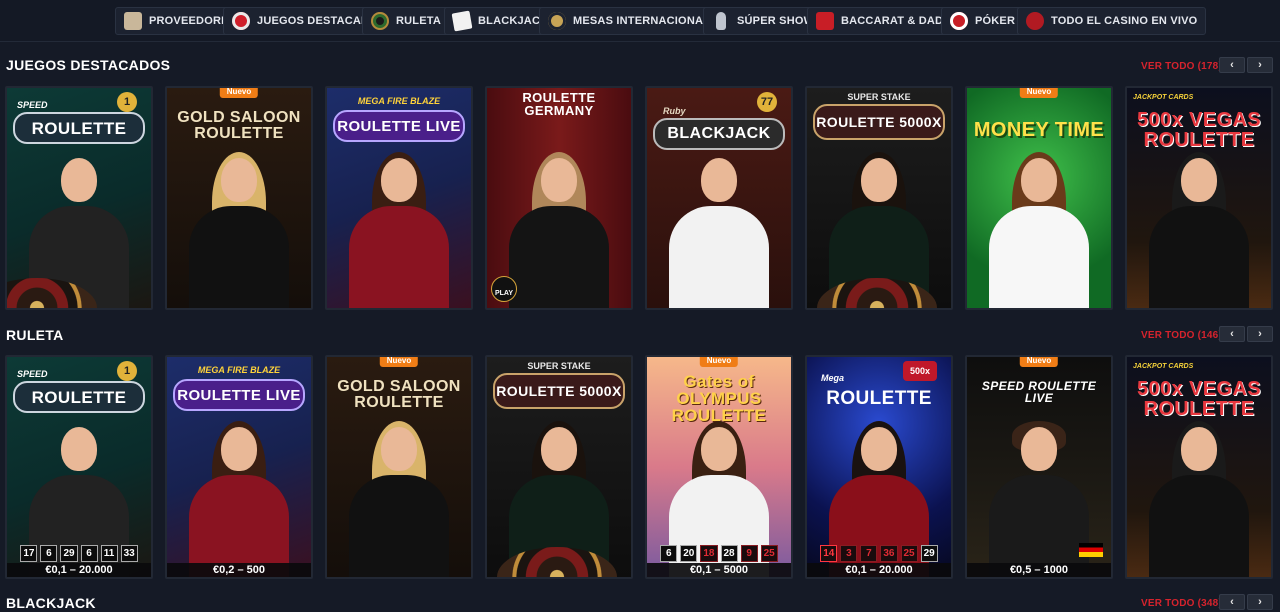 The width and height of the screenshot is (1280, 612). Describe the element at coordinates (920, 371) in the screenshot. I see `multiplier-badge: 500x` at that location.